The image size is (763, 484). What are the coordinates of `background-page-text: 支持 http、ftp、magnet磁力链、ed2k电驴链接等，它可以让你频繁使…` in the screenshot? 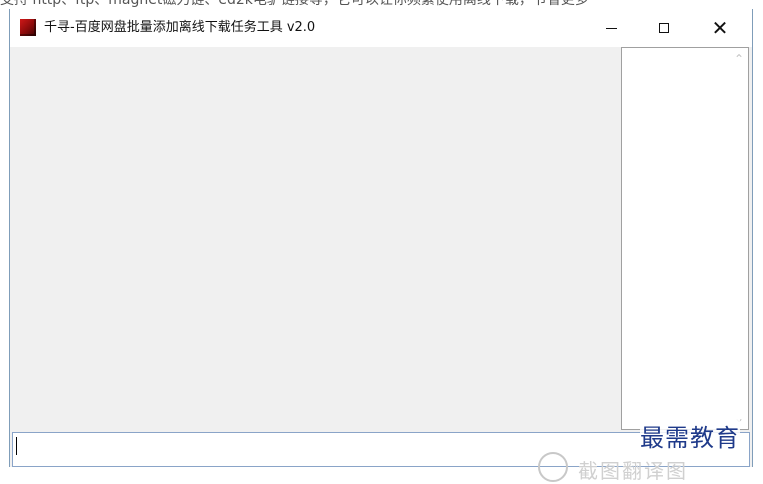 It's located at (294, 4).